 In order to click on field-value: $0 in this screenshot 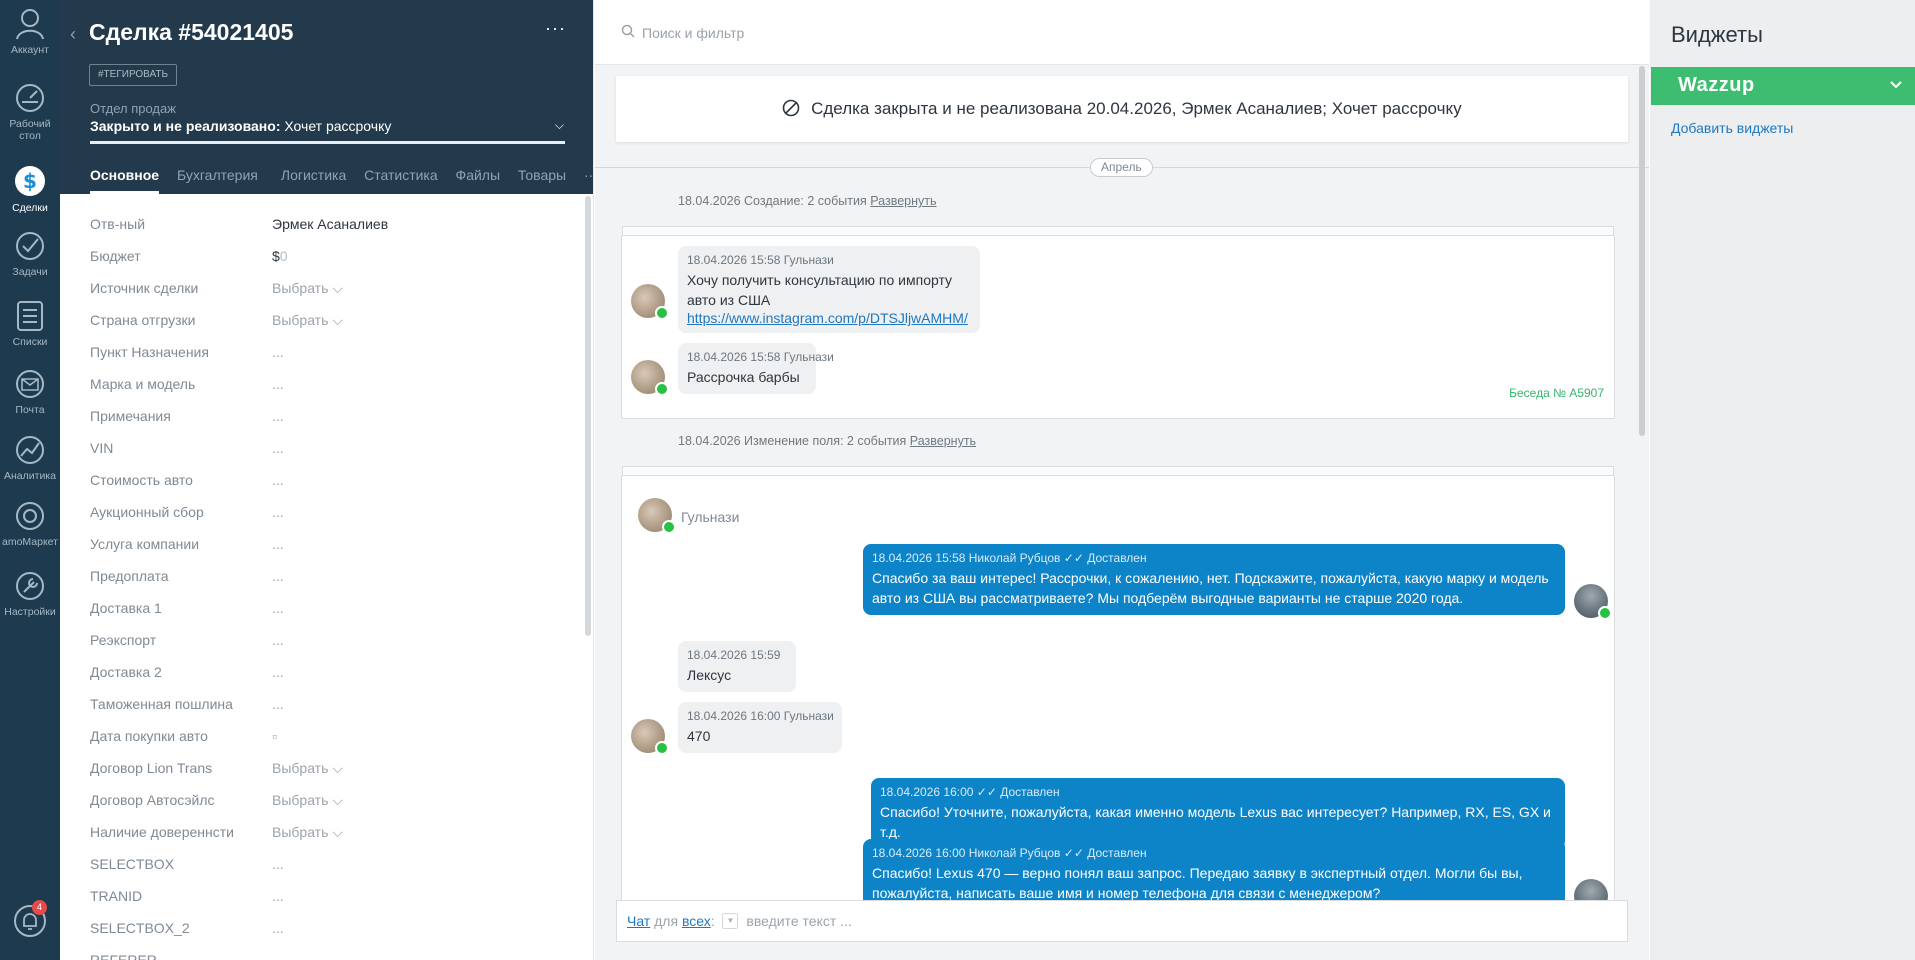, I will do `click(280, 256)`.